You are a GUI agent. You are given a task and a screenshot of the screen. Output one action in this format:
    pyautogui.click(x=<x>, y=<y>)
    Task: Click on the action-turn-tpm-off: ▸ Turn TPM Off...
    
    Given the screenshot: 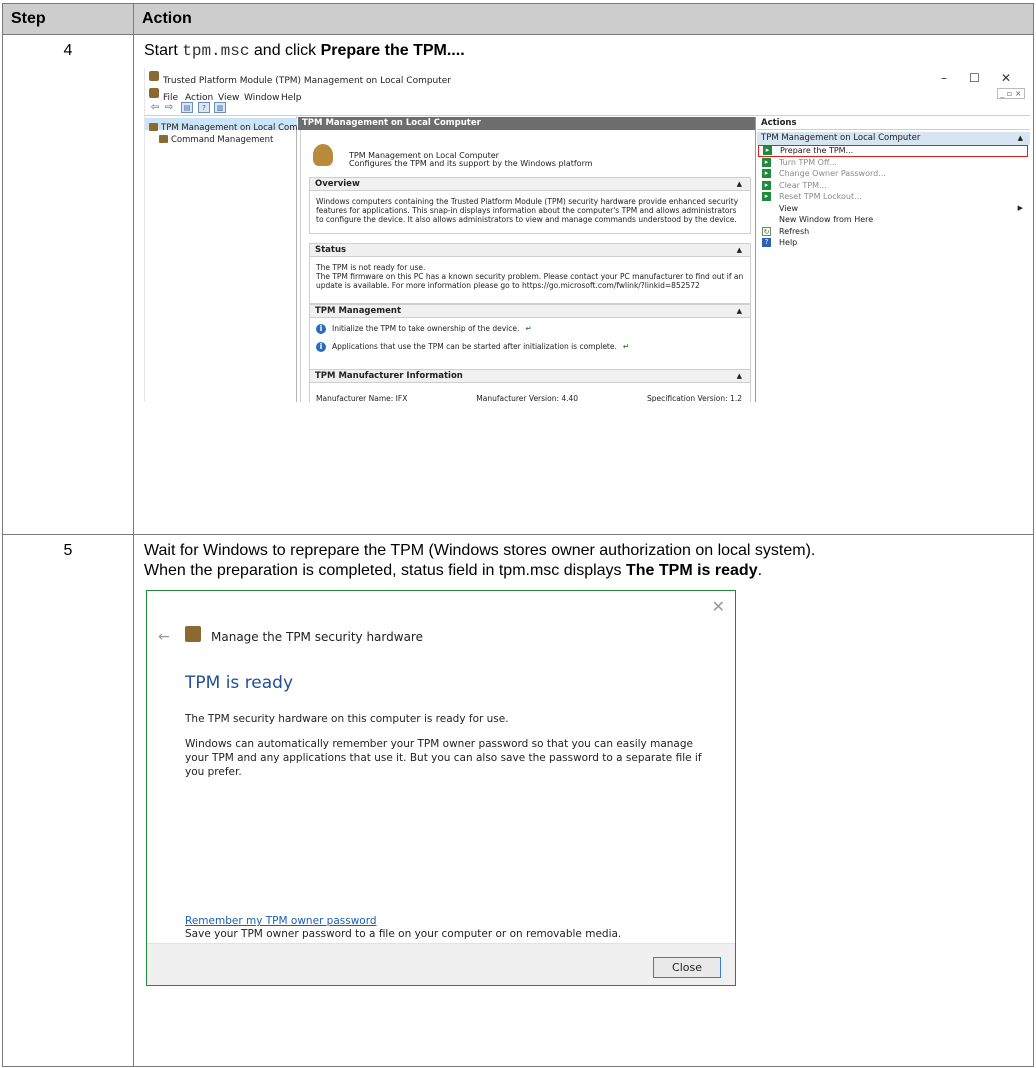 What is the action you would take?
    pyautogui.click(x=893, y=163)
    